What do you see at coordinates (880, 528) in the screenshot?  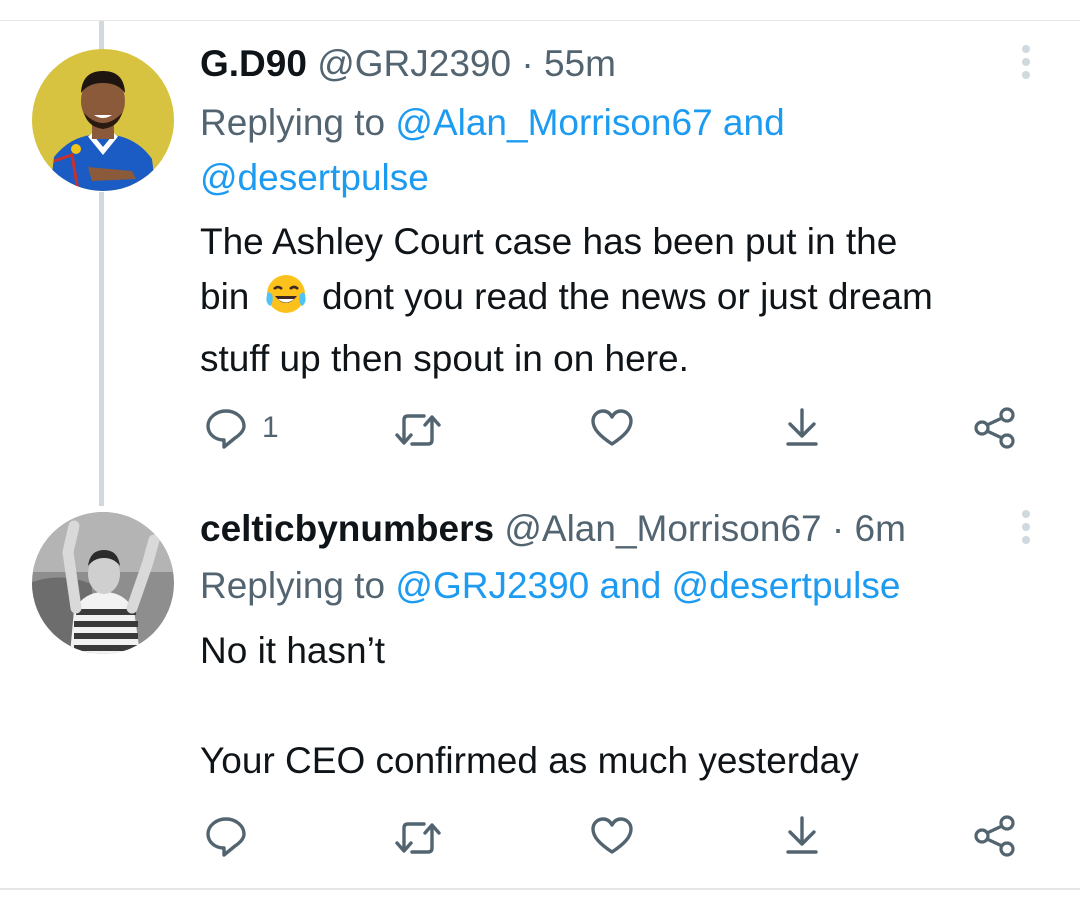 I see `timestamp: 6m` at bounding box center [880, 528].